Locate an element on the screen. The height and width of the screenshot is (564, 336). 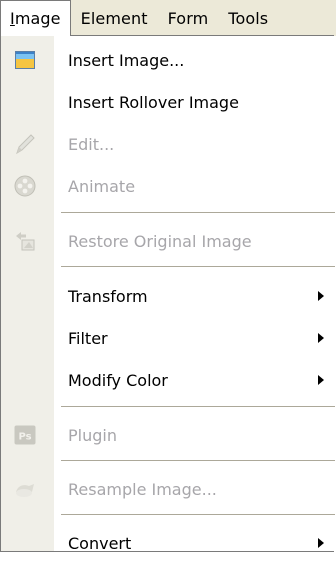
menu-item-label: Insert Rollover Image is located at coordinates (153, 102).